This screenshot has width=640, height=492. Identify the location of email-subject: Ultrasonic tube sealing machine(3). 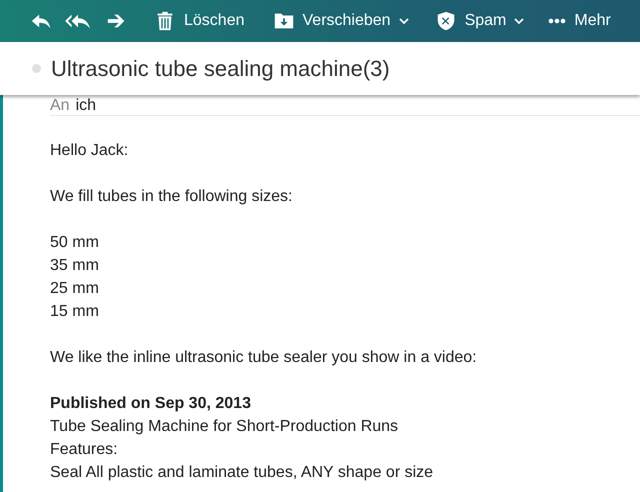
(220, 69).